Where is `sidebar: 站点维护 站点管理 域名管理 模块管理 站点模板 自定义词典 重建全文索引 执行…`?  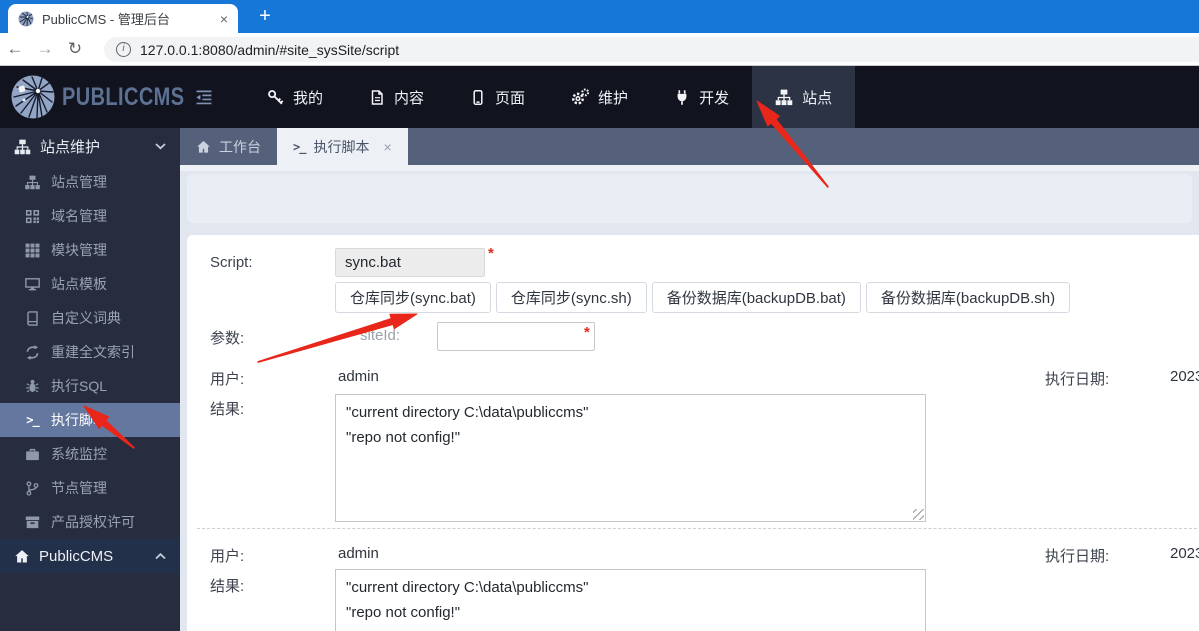 sidebar: 站点维护 站点管理 域名管理 模块管理 站点模板 自定义词典 重建全文索引 执行… is located at coordinates (90, 379).